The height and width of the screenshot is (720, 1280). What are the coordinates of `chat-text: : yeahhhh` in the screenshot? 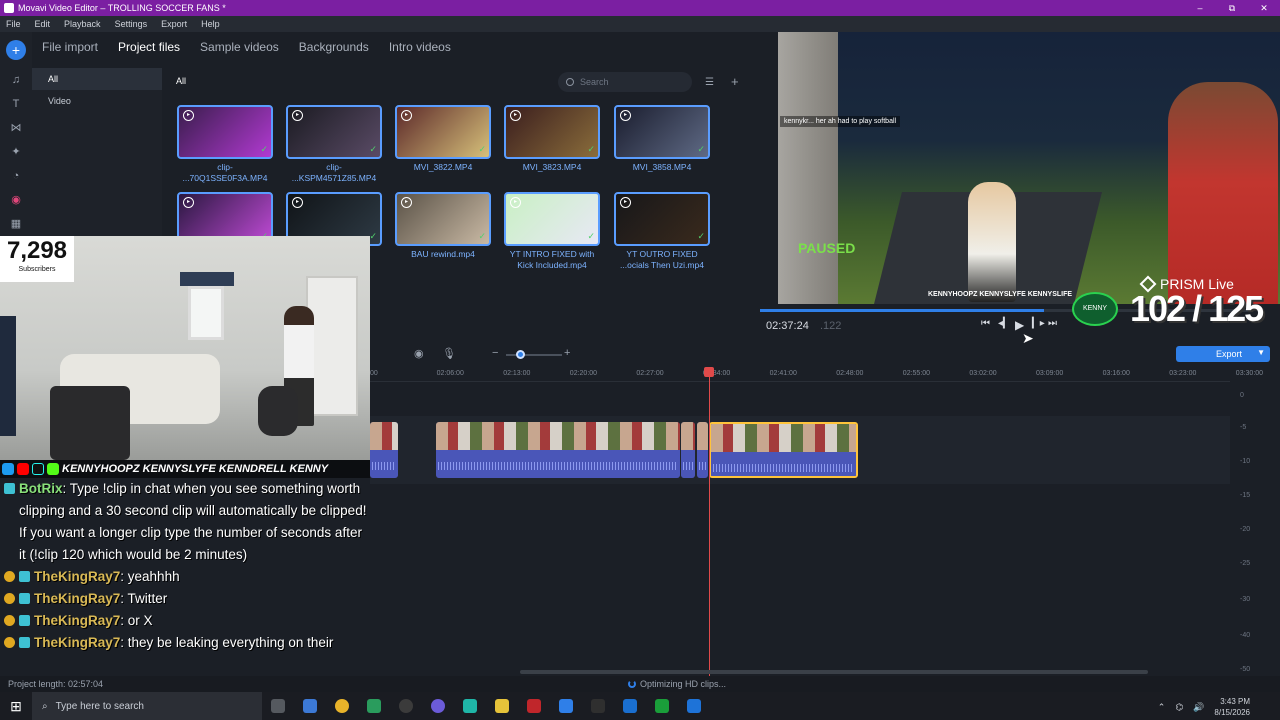 It's located at (150, 576).